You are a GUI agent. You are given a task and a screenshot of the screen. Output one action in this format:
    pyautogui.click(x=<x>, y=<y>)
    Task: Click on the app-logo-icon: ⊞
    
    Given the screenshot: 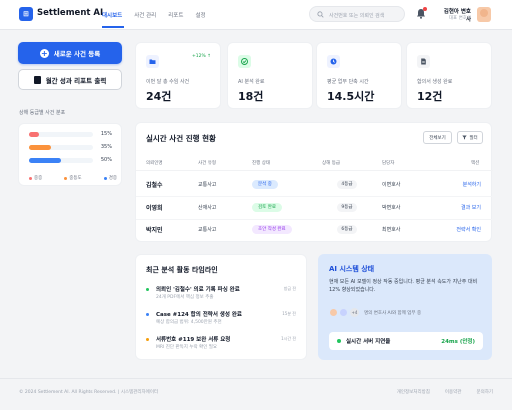 What is the action you would take?
    pyautogui.click(x=26, y=14)
    